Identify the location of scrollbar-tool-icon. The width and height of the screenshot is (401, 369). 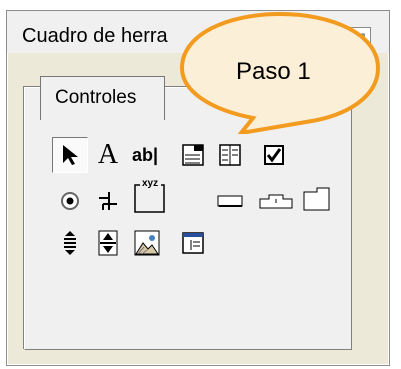
(70, 243).